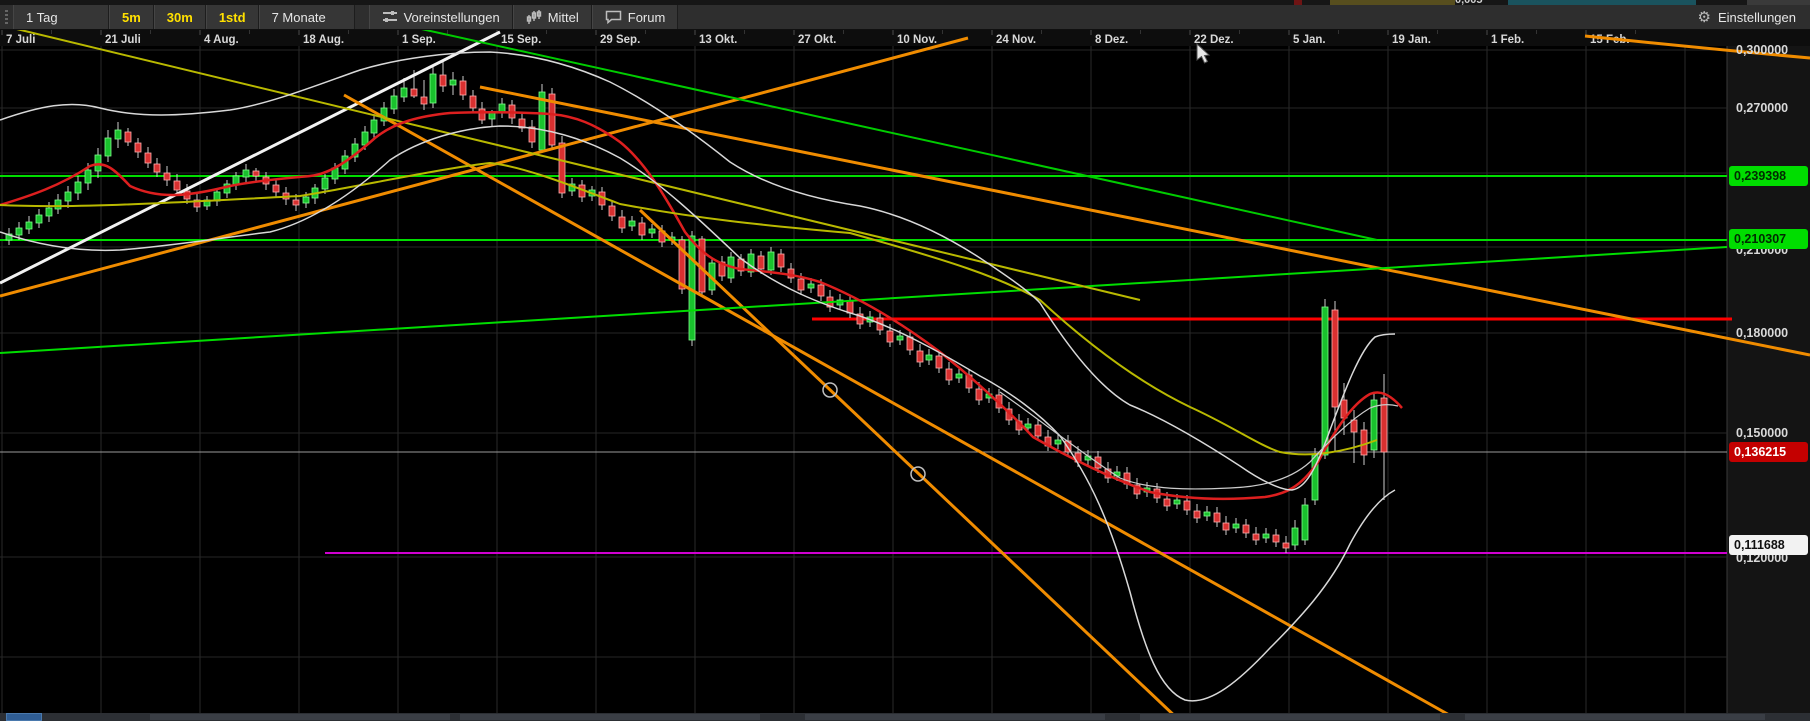 The image size is (1810, 721). I want to click on scrollbar-thumb, so click(24, 717).